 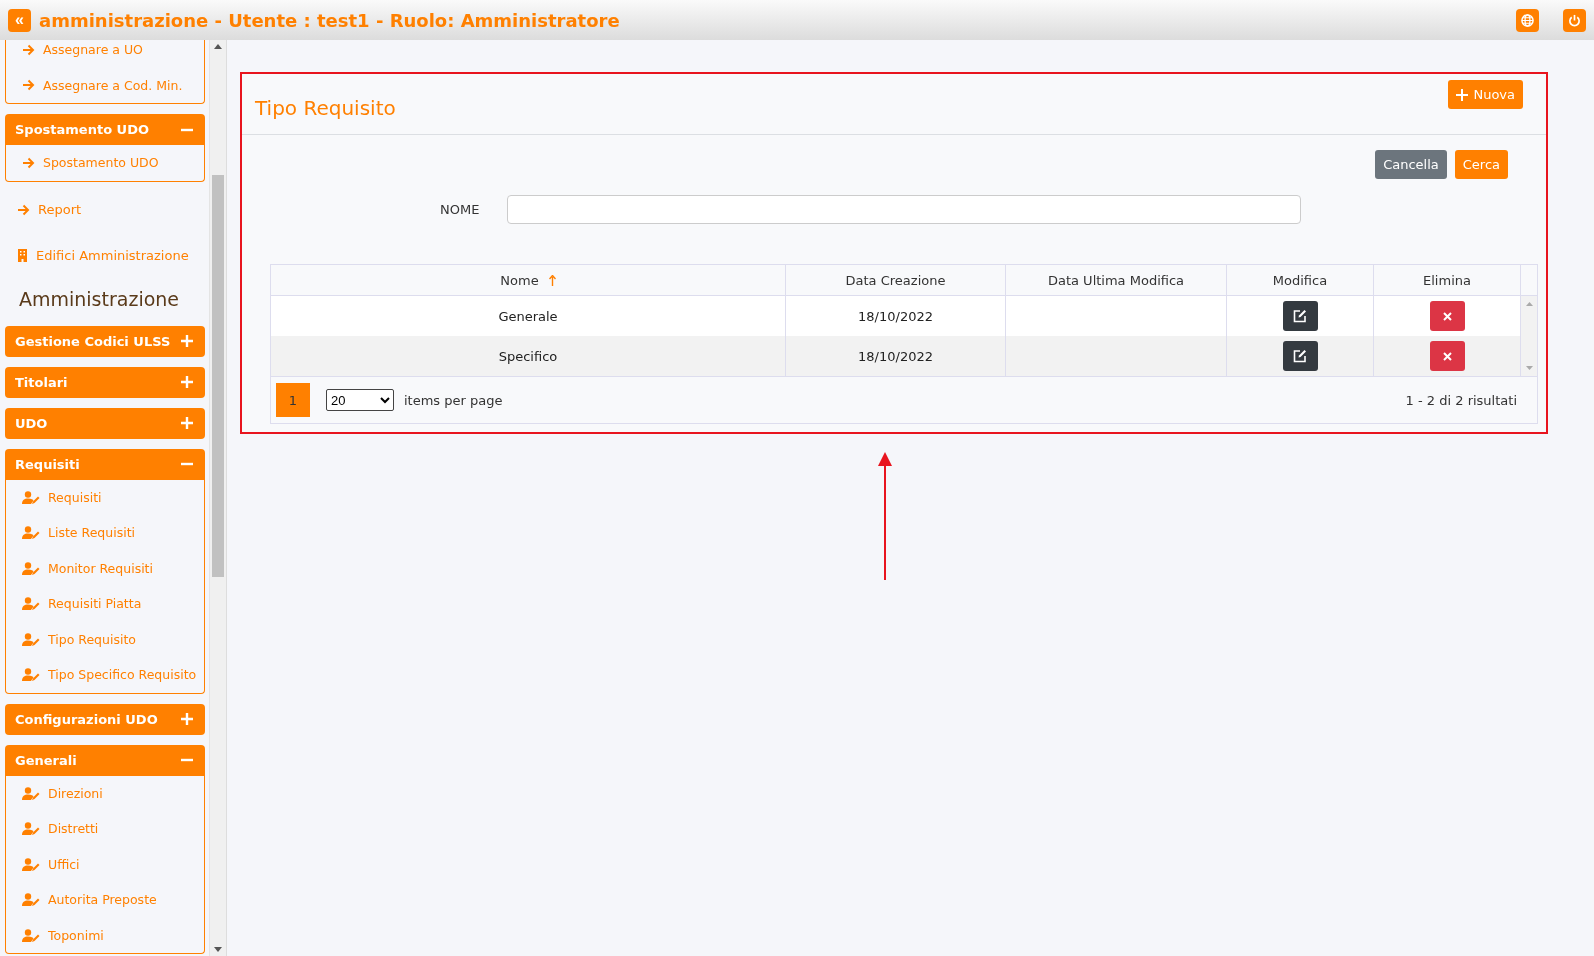 I want to click on app-title: amministrazione - Utente : test1 - Ruolo: Amministratore, so click(x=330, y=20).